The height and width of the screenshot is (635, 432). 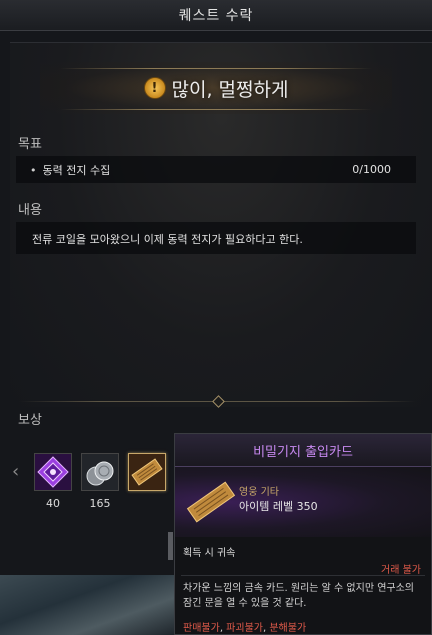 What do you see at coordinates (30, 144) in the screenshot?
I see `objective-label: 목표` at bounding box center [30, 144].